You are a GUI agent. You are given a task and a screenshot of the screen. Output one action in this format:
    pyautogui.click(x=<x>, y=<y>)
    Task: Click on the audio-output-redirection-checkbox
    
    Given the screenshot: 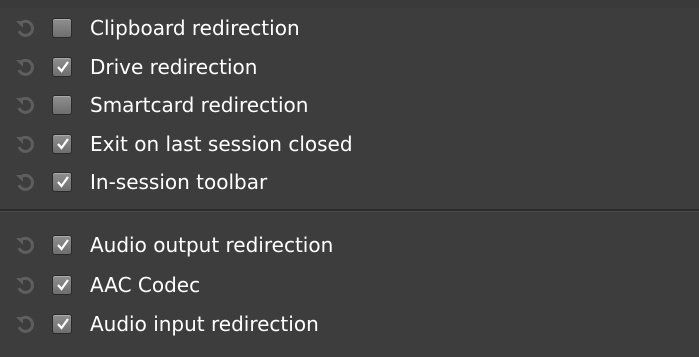 What is the action you would take?
    pyautogui.click(x=62, y=245)
    